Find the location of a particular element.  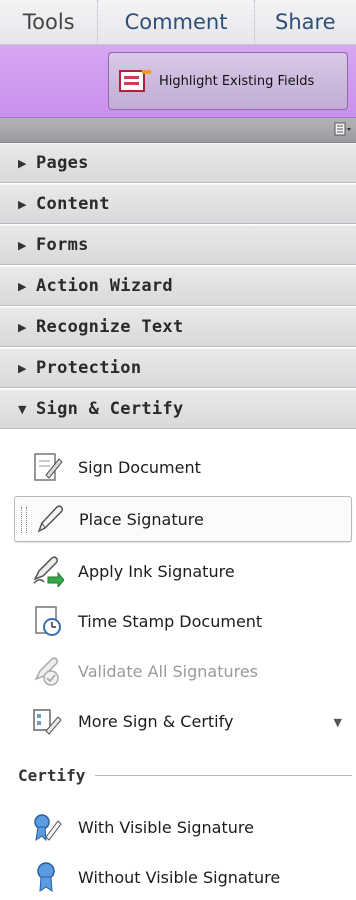

dropdown-arrow-icon: ▼ is located at coordinates (338, 722).